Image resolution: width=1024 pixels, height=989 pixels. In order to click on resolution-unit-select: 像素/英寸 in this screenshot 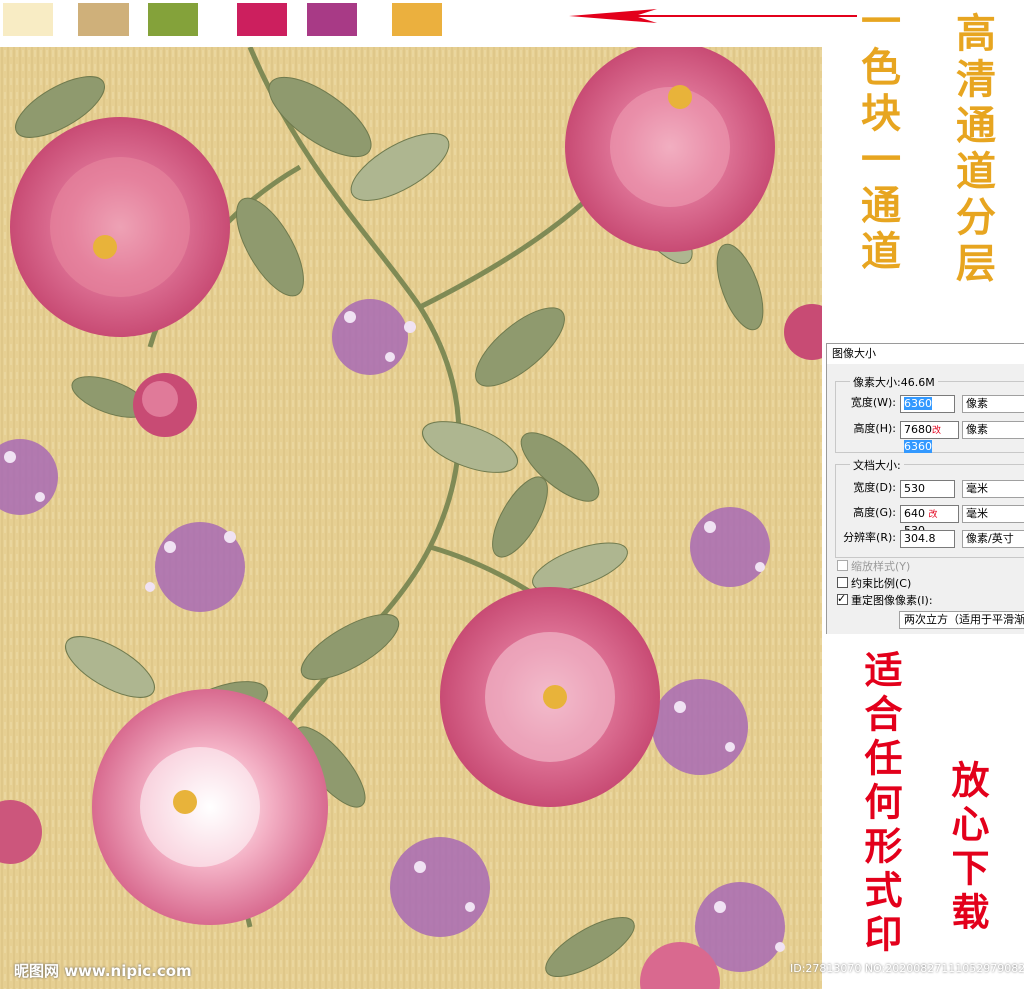, I will do `click(993, 539)`.